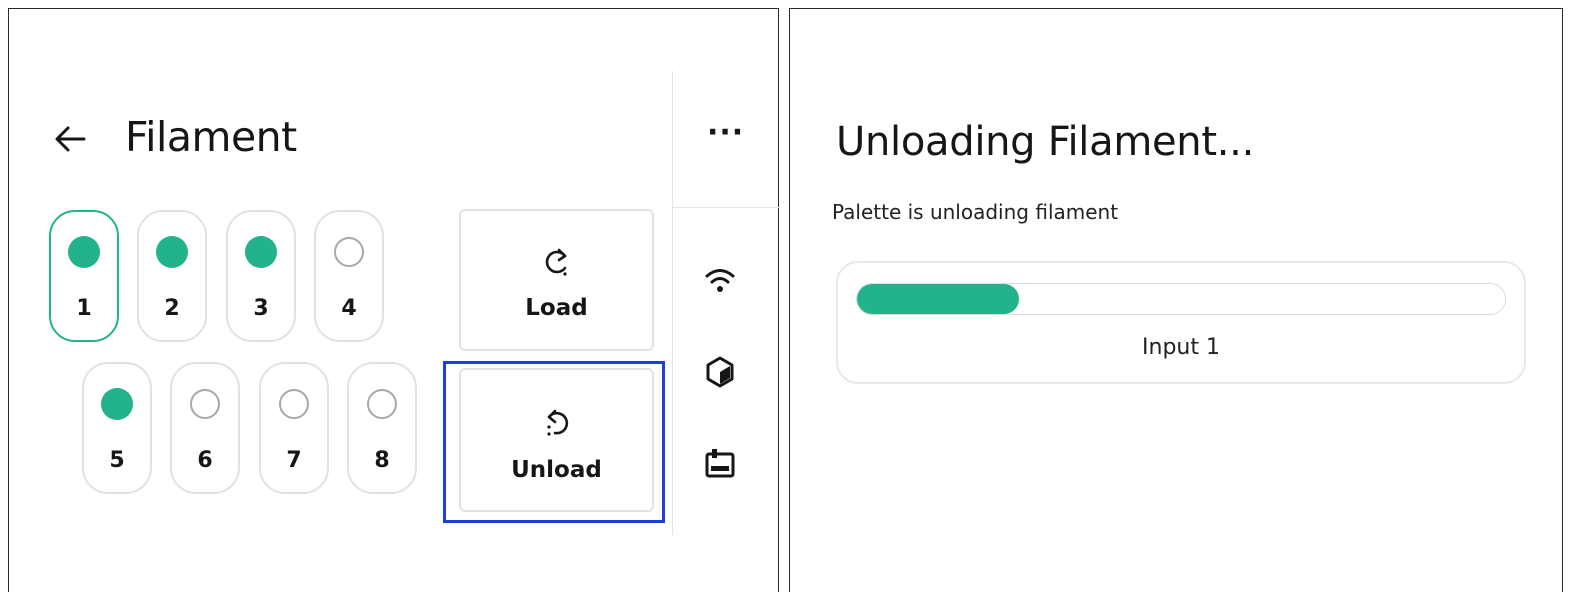  What do you see at coordinates (70, 139) in the screenshot?
I see `back-arrow-icon` at bounding box center [70, 139].